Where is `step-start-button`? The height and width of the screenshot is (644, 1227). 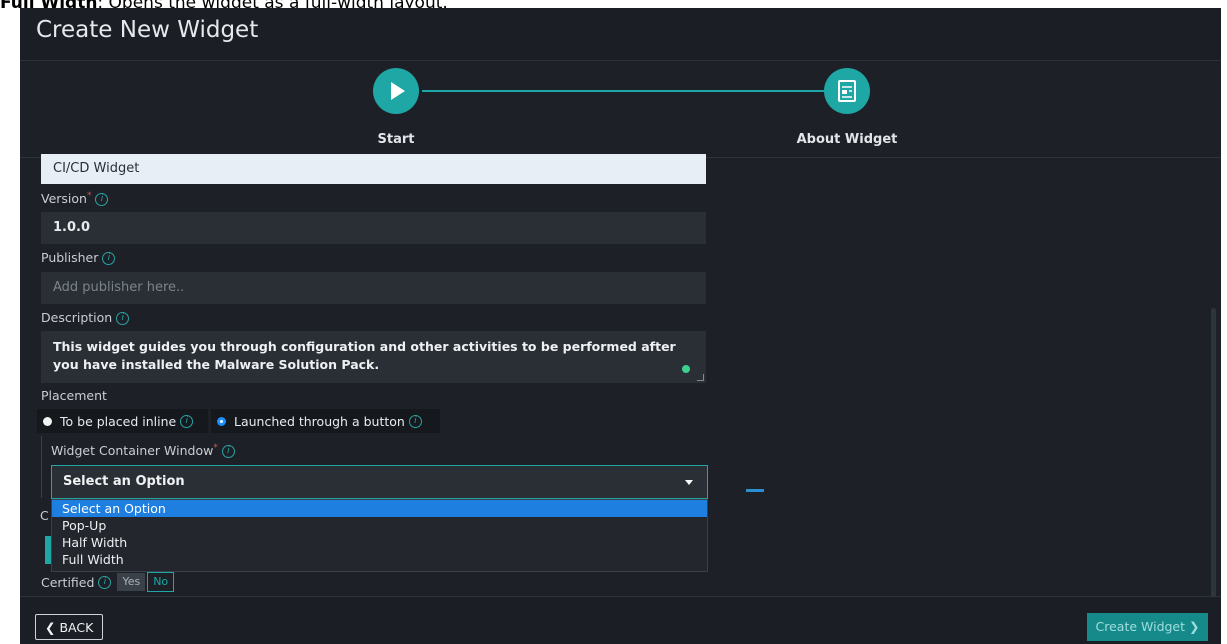
step-start-button is located at coordinates (396, 91).